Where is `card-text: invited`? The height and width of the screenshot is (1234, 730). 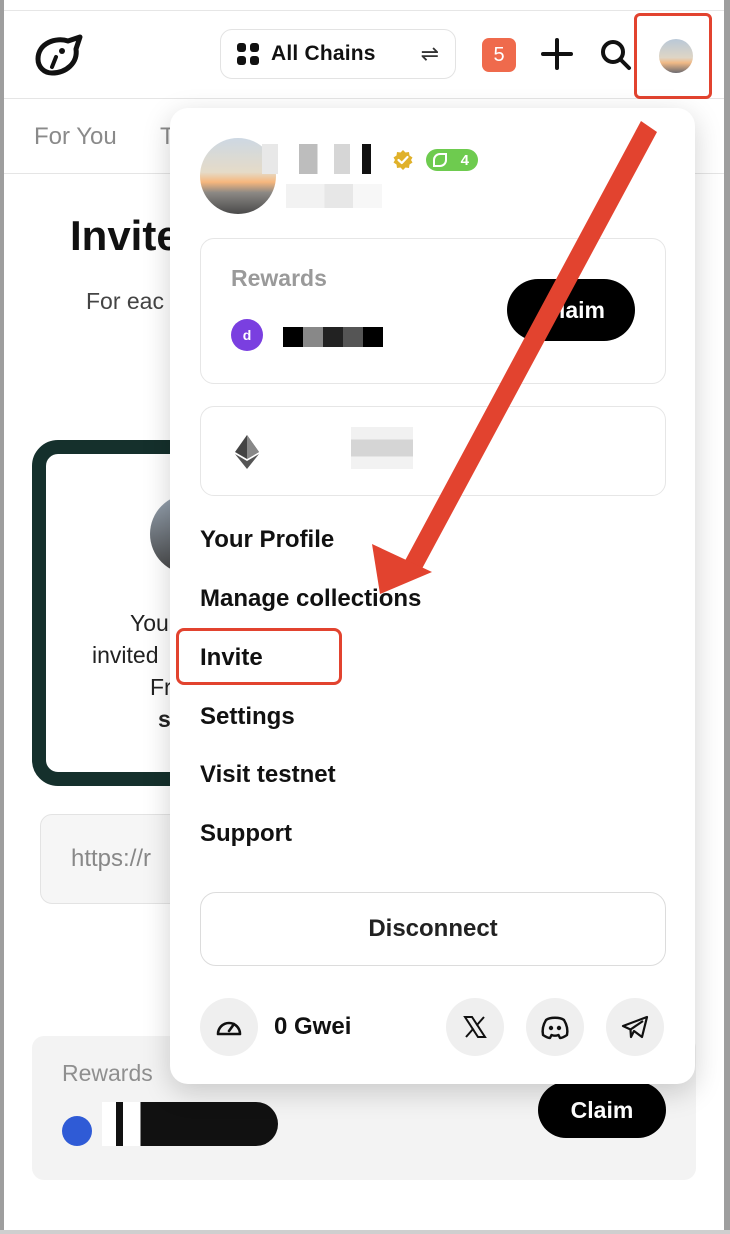 card-text: invited is located at coordinates (125, 655).